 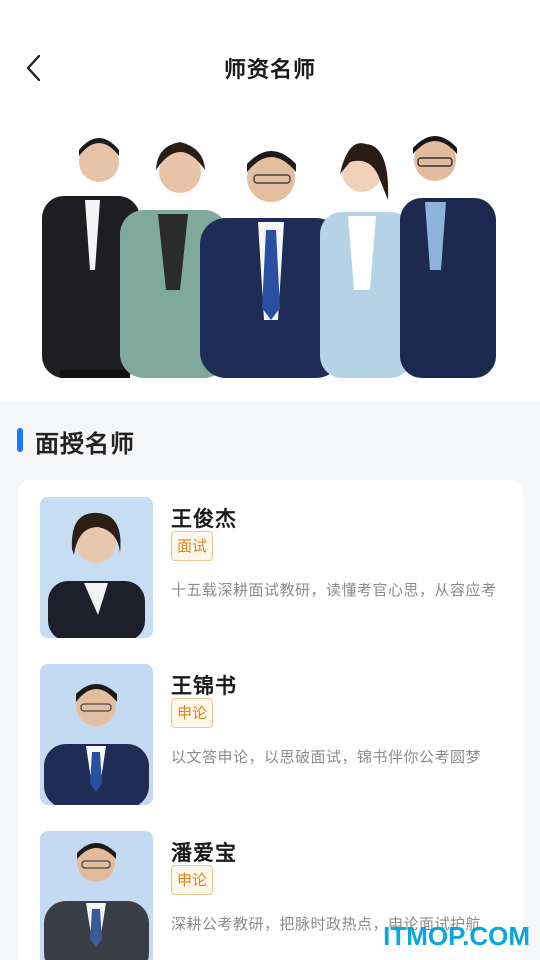 I want to click on teacher-item: 王俊杰 面试 十五载深耕面试教研，读懂考官心思，从容应考, so click(x=275, y=568).